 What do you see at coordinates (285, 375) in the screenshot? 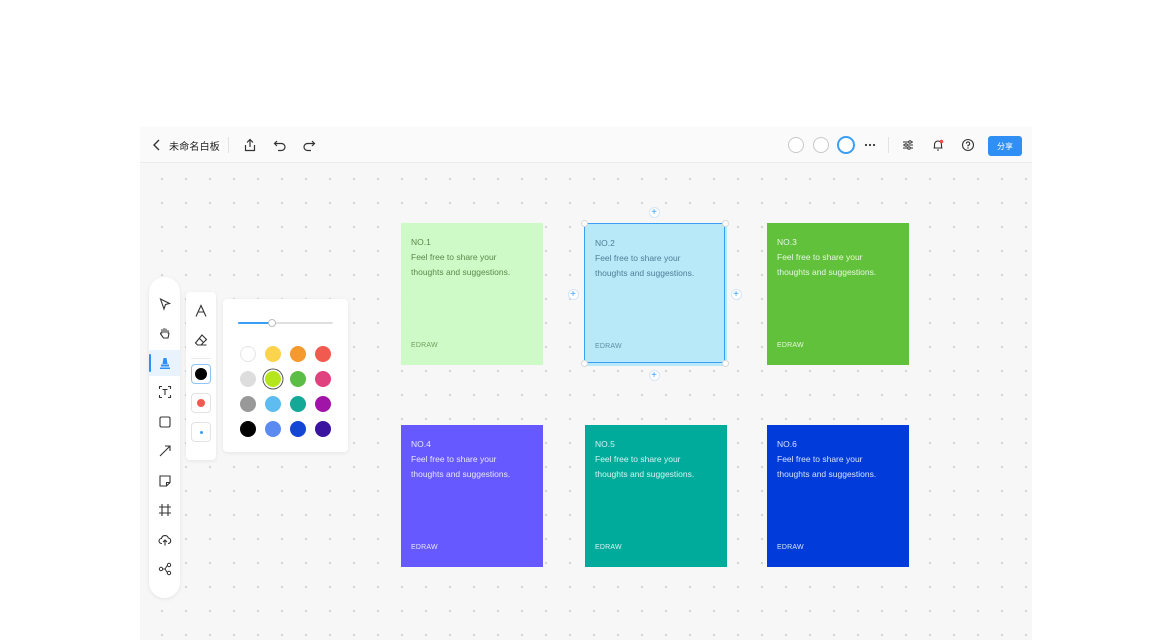
I see `color-picker-panel` at bounding box center [285, 375].